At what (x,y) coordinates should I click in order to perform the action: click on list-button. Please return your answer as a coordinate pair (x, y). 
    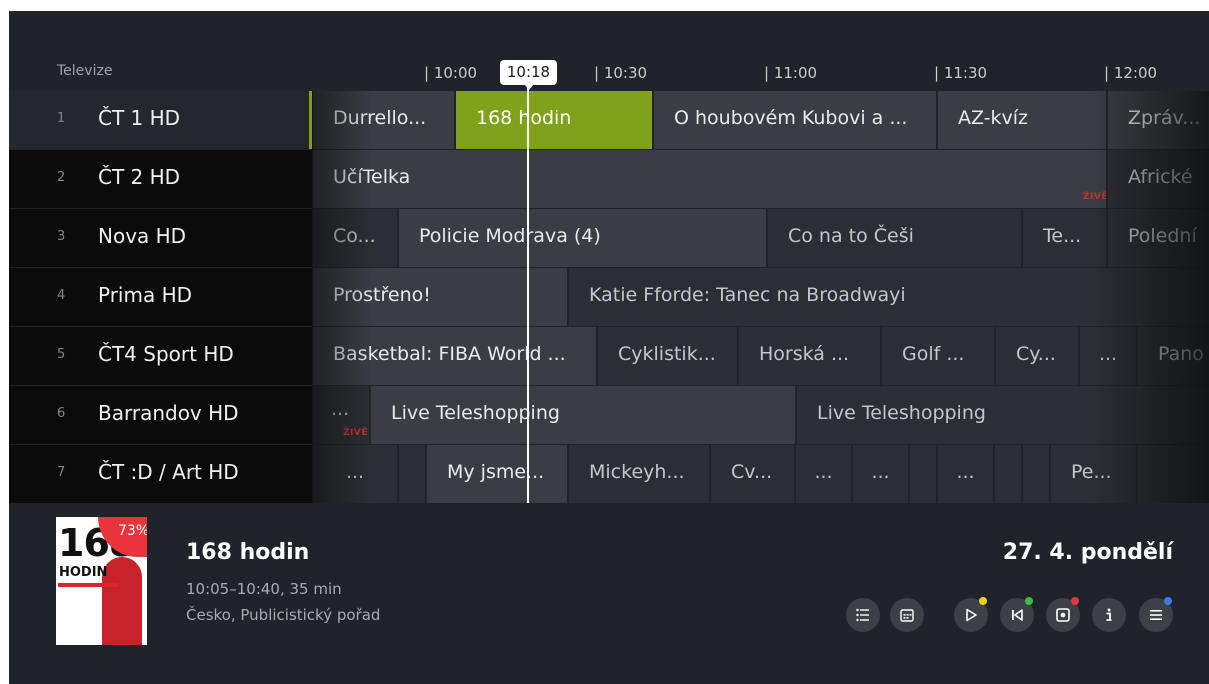
    Looking at the image, I should click on (863, 615).